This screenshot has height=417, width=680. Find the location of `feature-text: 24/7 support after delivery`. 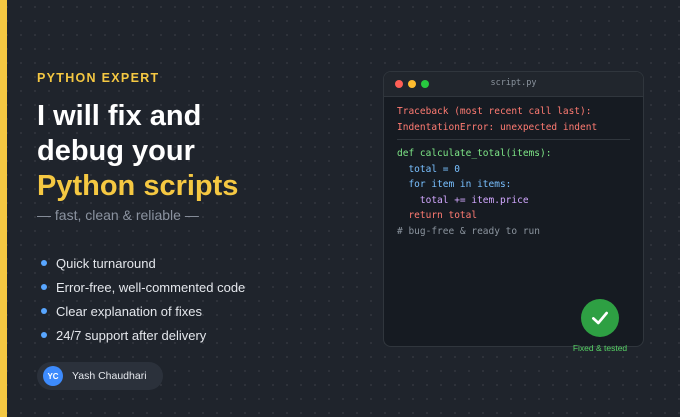

feature-text: 24/7 support after delivery is located at coordinates (131, 335).